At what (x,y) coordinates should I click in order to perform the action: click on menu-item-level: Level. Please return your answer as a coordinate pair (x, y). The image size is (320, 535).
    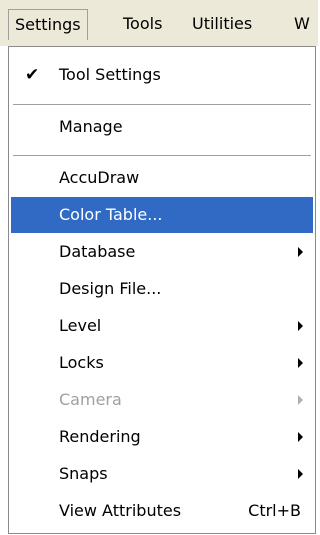
    Looking at the image, I should click on (162, 326).